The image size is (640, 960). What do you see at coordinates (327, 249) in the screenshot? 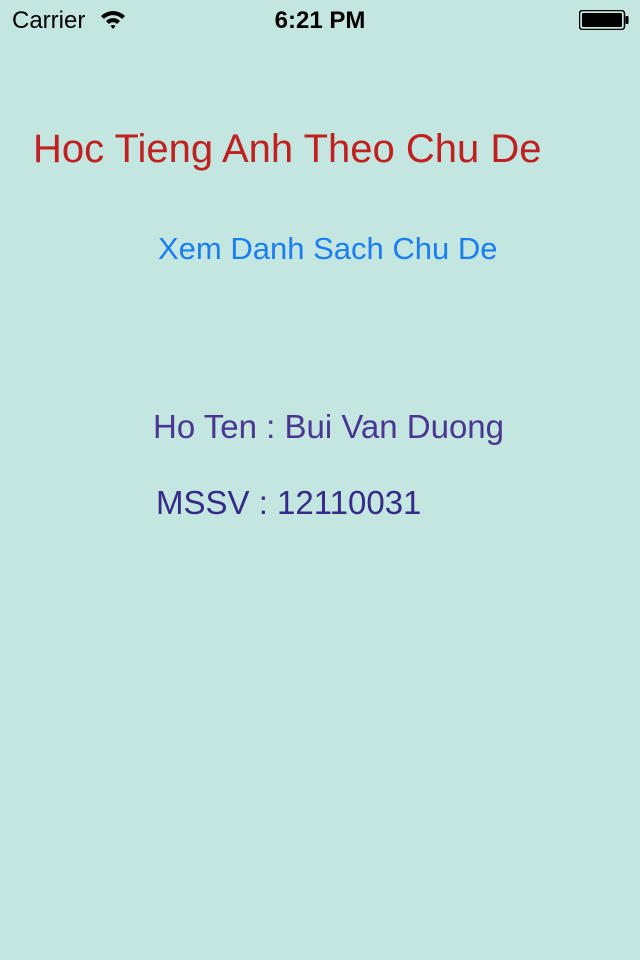
I see `view-topic-list-button: Xem Danh Sach Chu De` at bounding box center [327, 249].